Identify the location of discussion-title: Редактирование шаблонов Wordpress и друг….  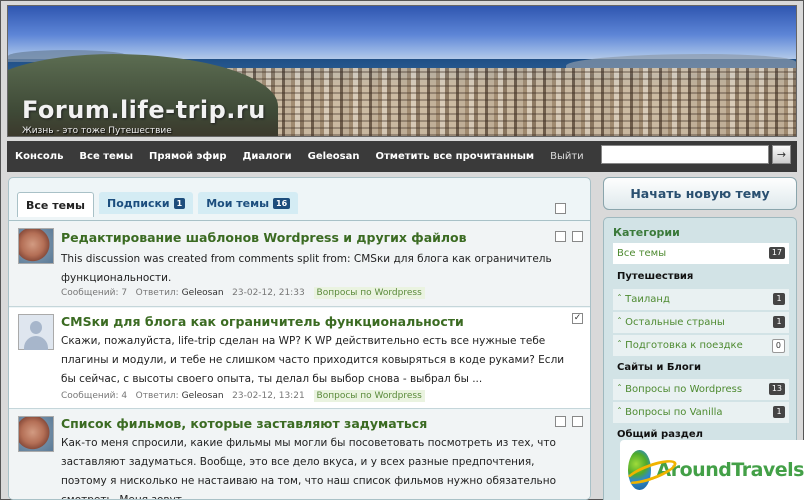
(264, 237).